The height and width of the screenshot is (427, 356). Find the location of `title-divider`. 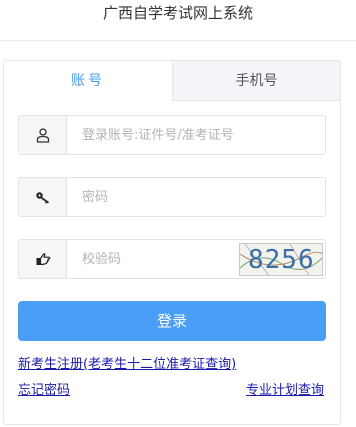

title-divider is located at coordinates (178, 40).